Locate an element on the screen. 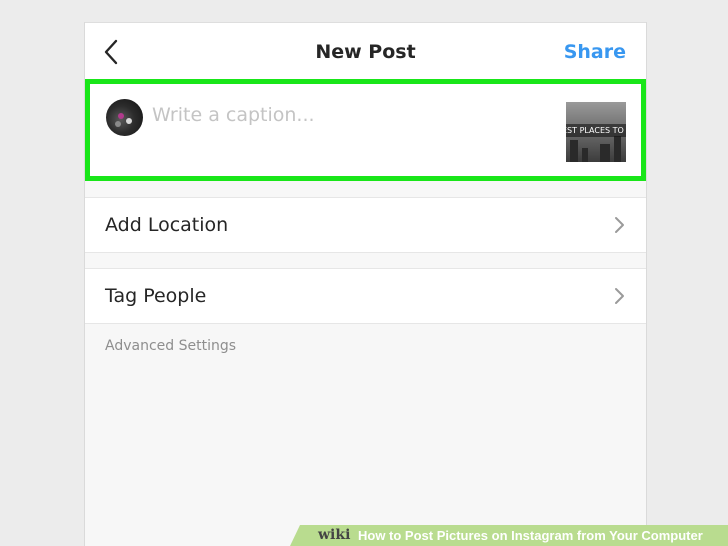 This screenshot has width=728, height=546. avatar is located at coordinates (124, 117).